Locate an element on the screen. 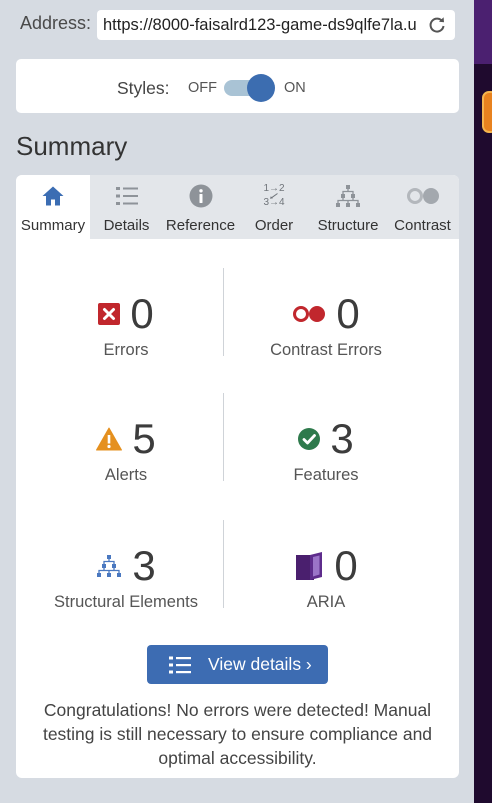 This screenshot has width=492, height=803. summary-errors: 0 Errors is located at coordinates (126, 326).